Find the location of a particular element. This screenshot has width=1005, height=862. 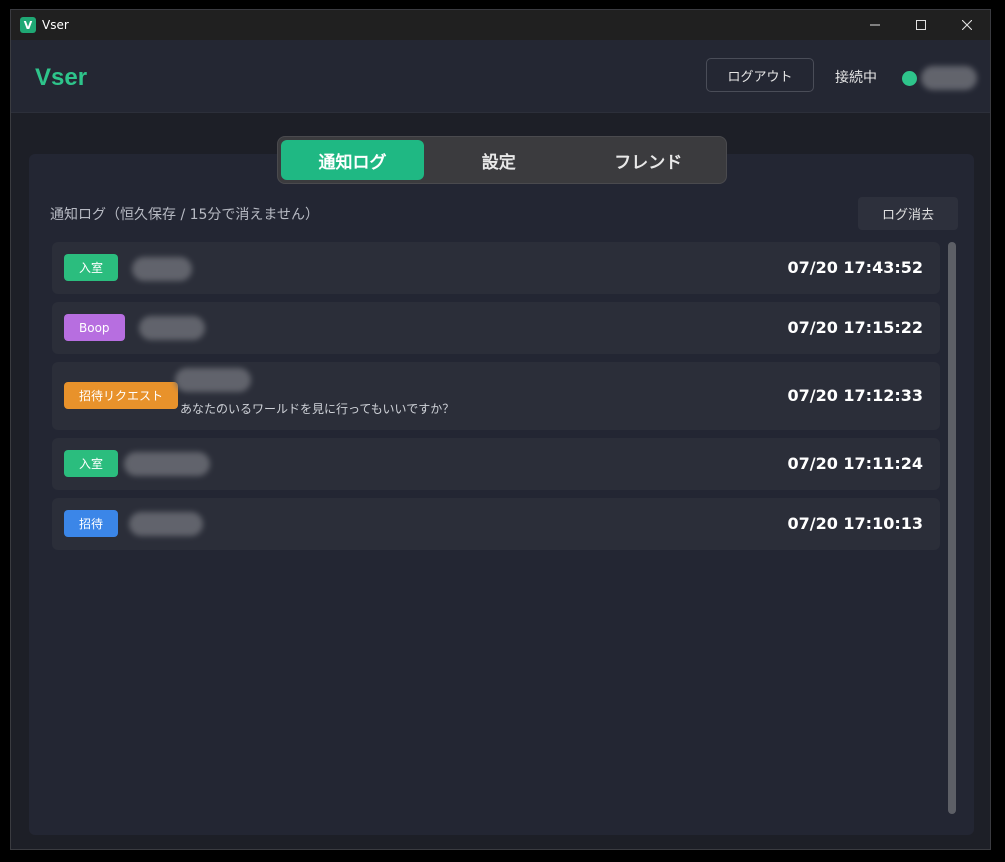

list-item: 入室 07/20 17:11:24 is located at coordinates (496, 464).